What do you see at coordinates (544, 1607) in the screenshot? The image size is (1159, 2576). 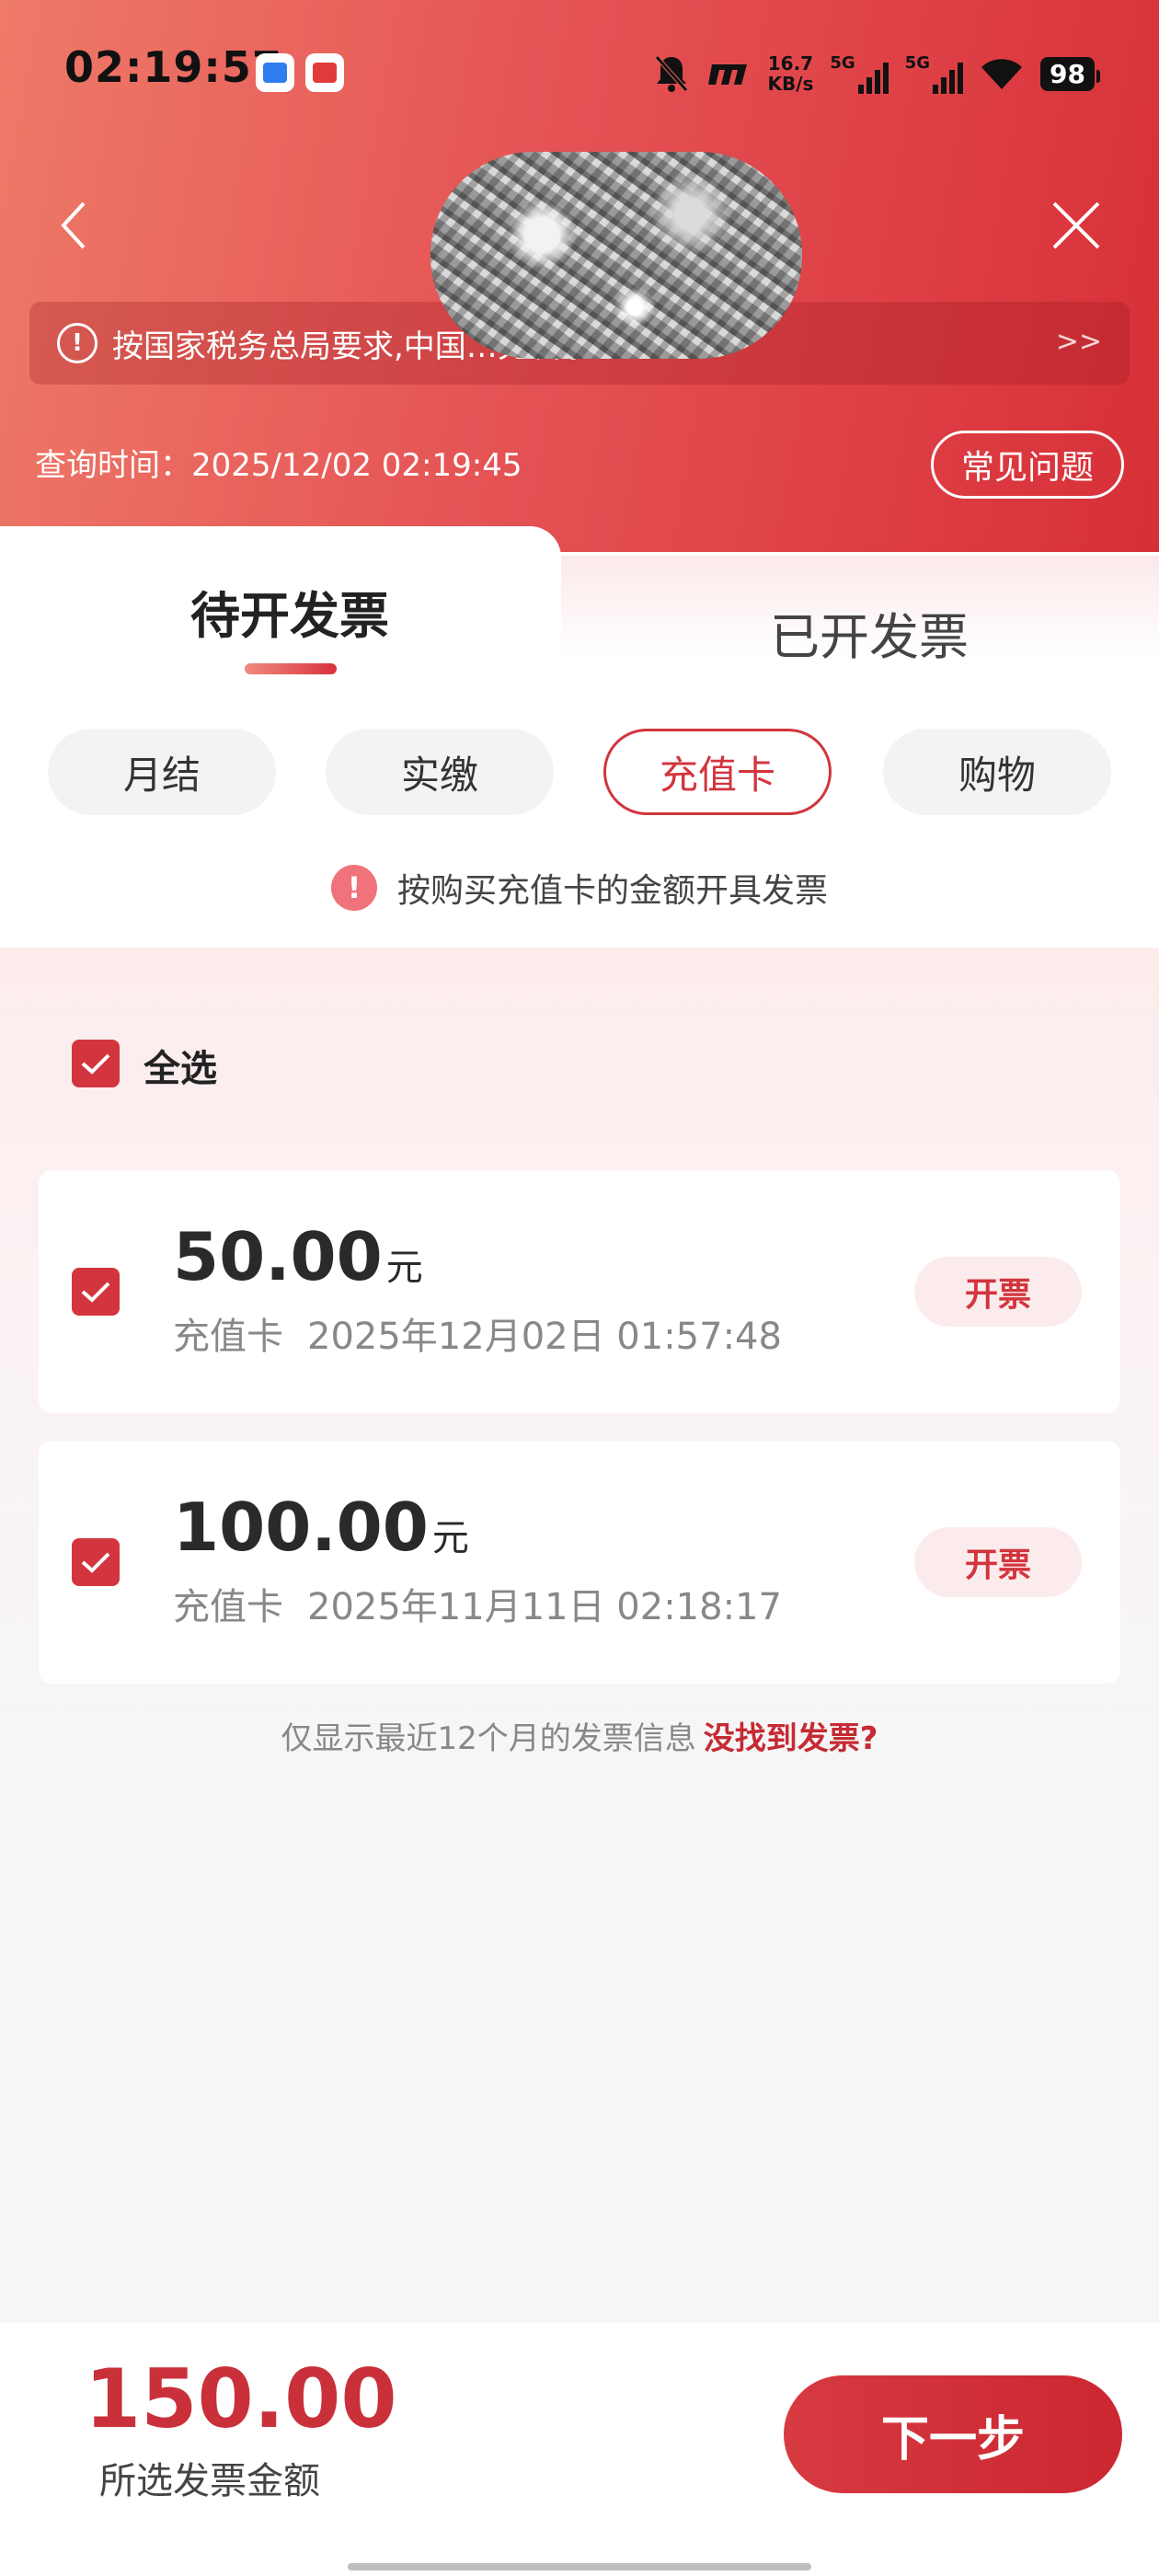 I see `record-datetime: 2025年11月11日 02:18:17` at bounding box center [544, 1607].